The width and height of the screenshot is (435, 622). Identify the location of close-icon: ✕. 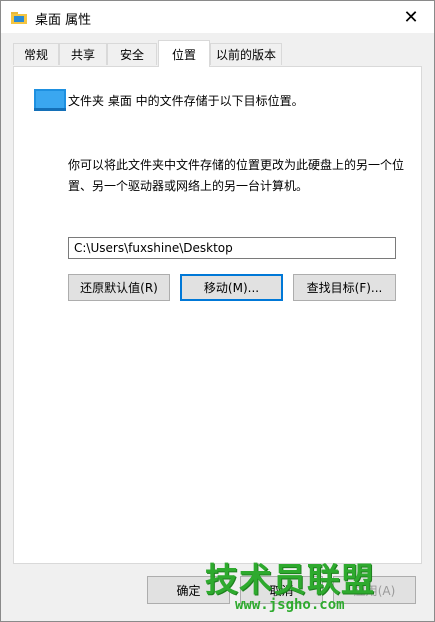
(411, 17).